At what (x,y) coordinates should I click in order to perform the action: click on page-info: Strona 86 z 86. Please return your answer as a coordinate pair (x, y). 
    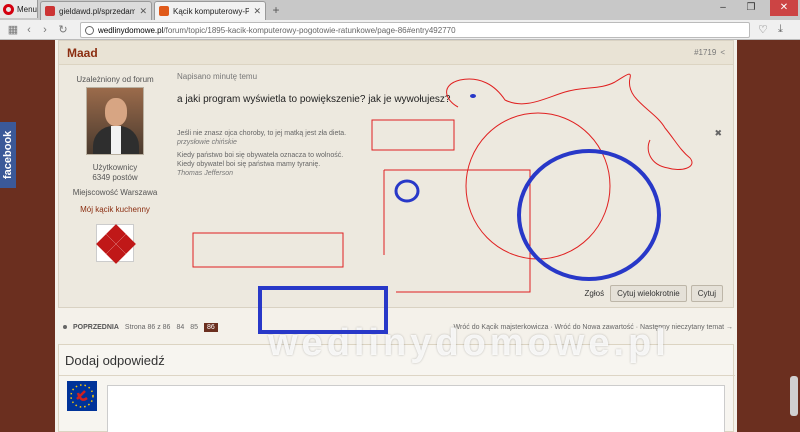
    Looking at the image, I should click on (147, 327).